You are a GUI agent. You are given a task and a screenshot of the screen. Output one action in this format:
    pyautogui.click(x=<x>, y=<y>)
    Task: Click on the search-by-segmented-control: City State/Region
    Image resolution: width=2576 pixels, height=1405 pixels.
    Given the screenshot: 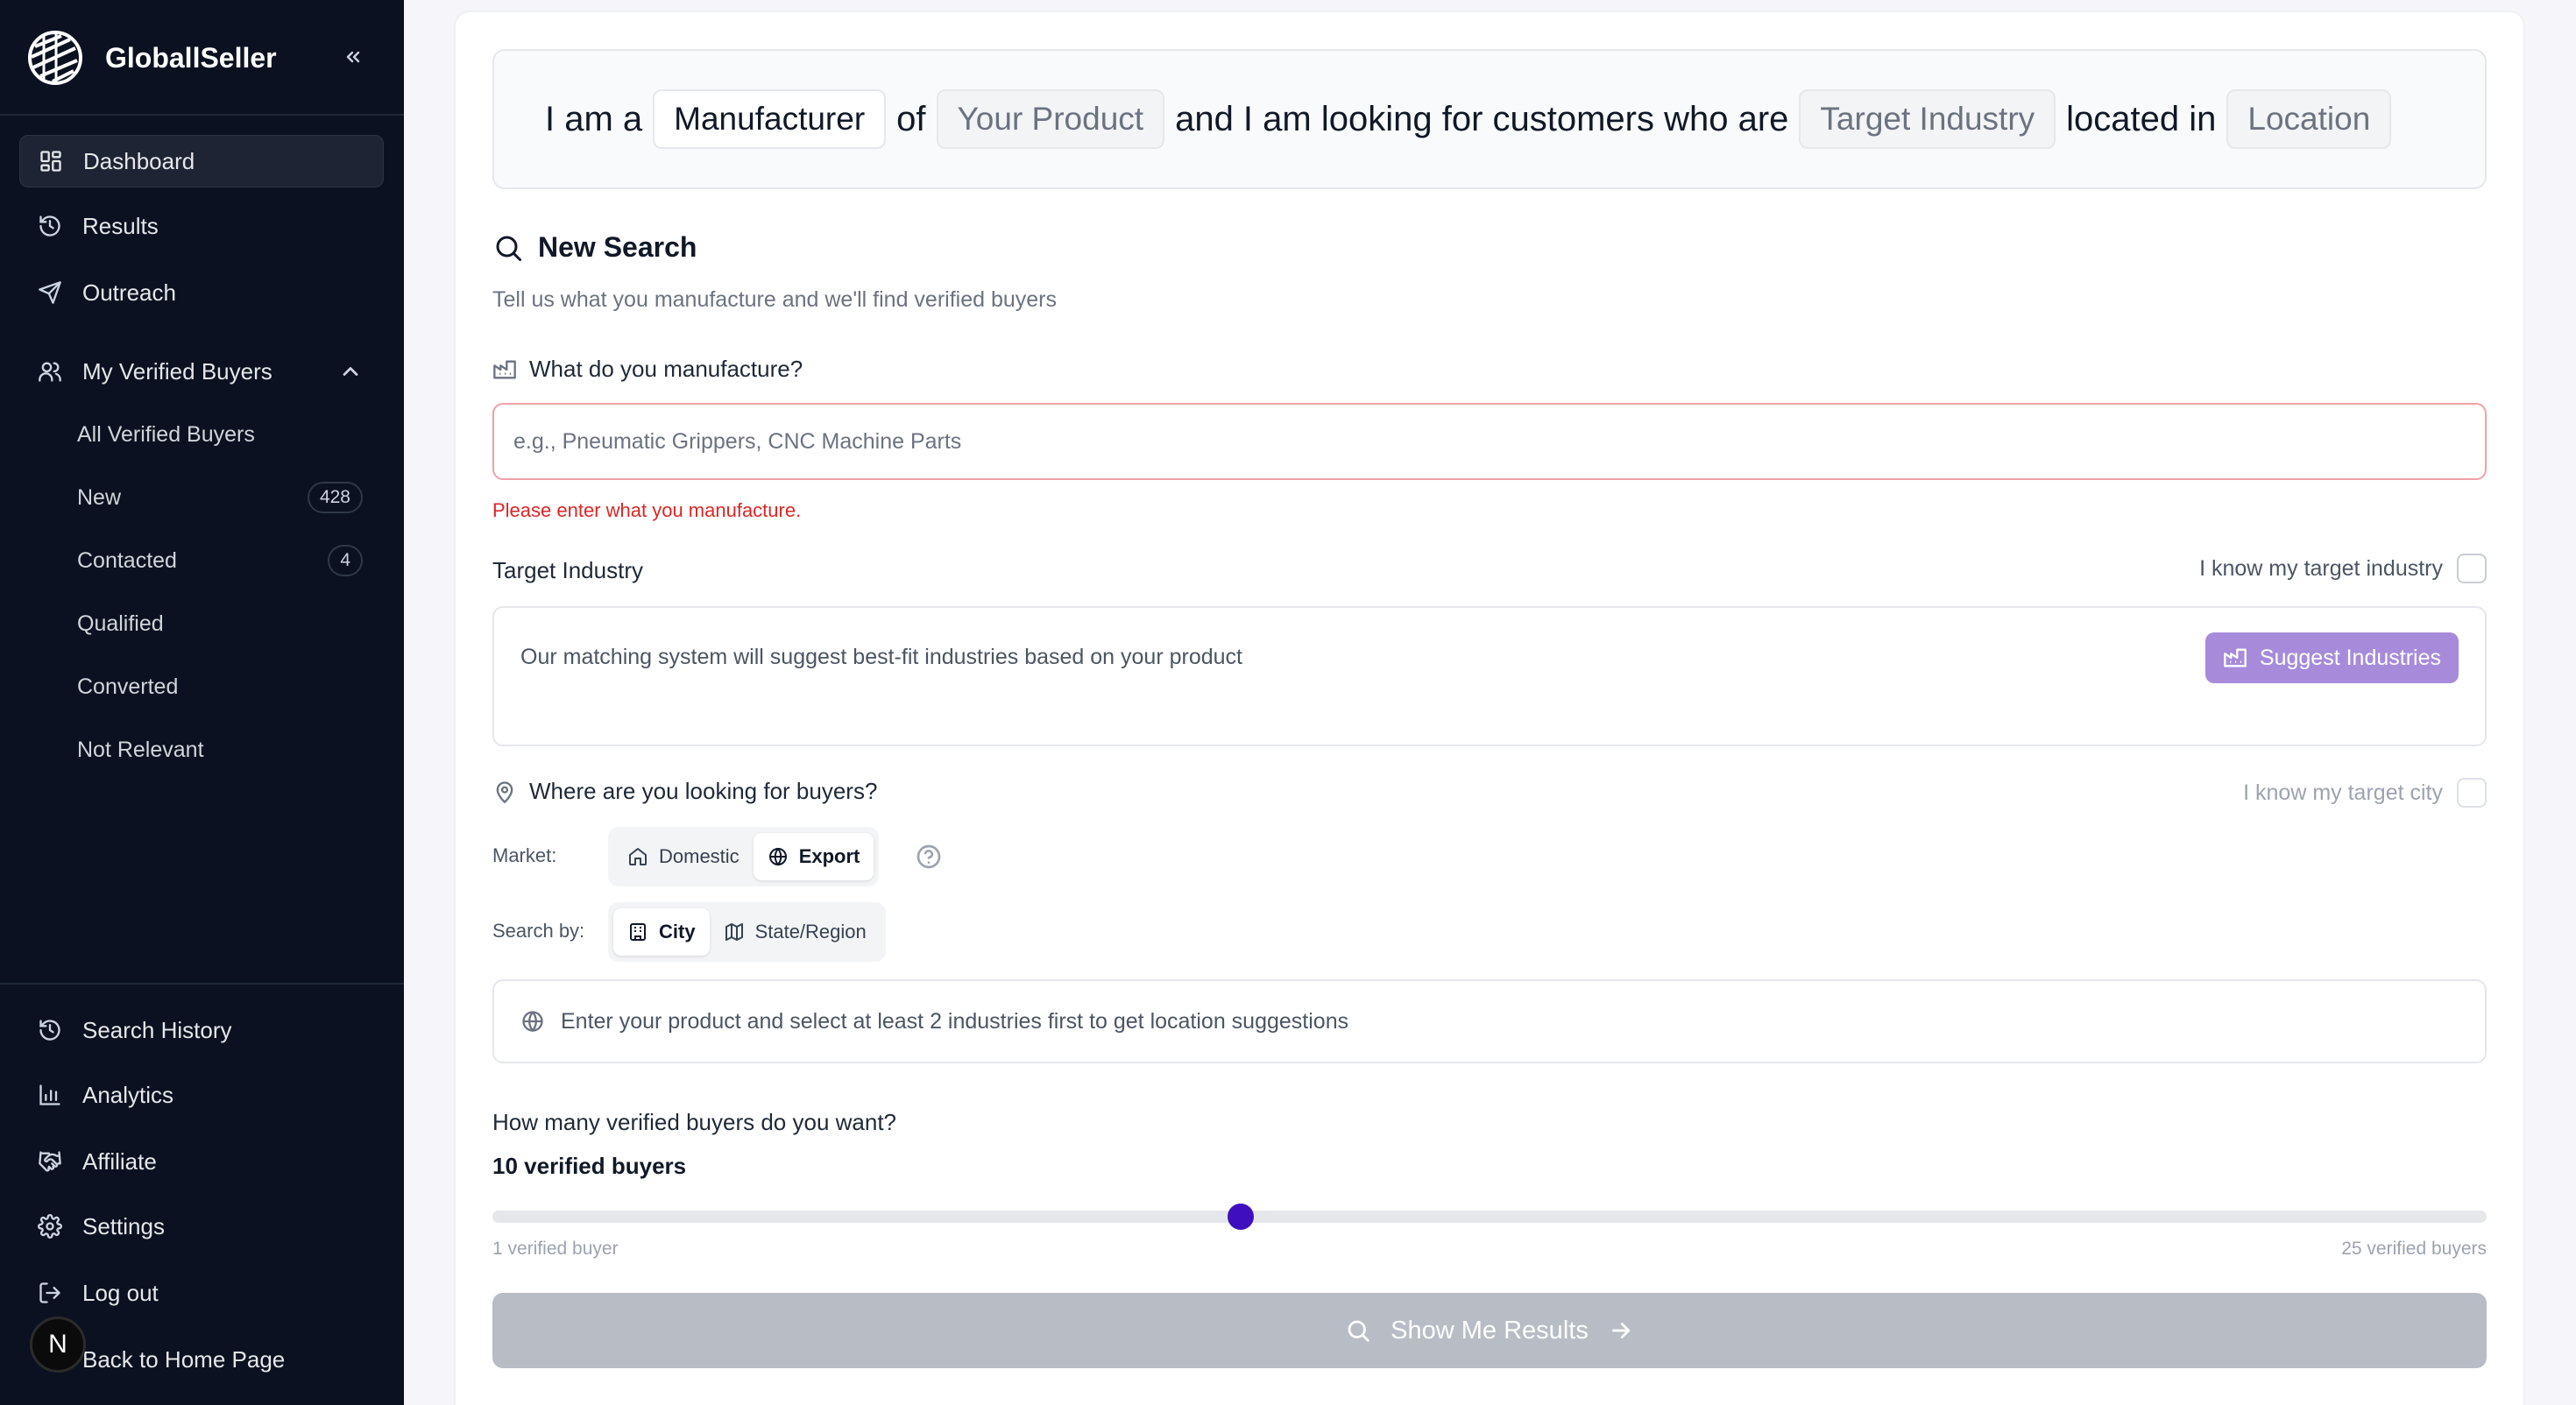 What is the action you would take?
    pyautogui.click(x=747, y=932)
    